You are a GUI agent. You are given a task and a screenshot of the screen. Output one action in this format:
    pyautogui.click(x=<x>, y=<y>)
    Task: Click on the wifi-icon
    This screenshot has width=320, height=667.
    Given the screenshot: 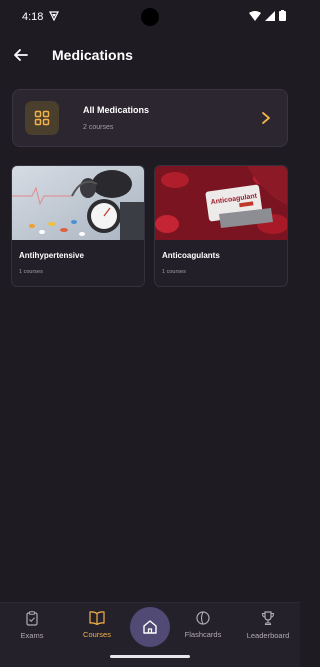 What is the action you would take?
    pyautogui.click(x=255, y=17)
    